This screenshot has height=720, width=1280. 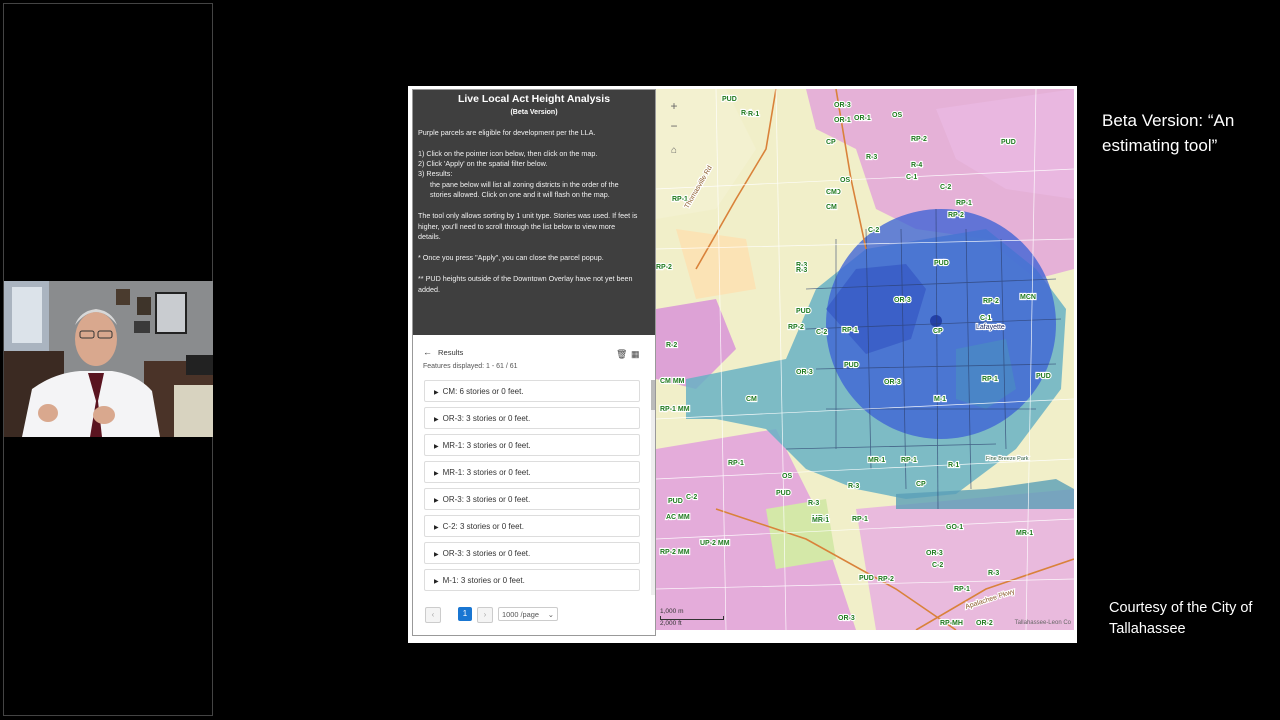 I want to click on panel-subtitle: (Beta Version), so click(x=534, y=112).